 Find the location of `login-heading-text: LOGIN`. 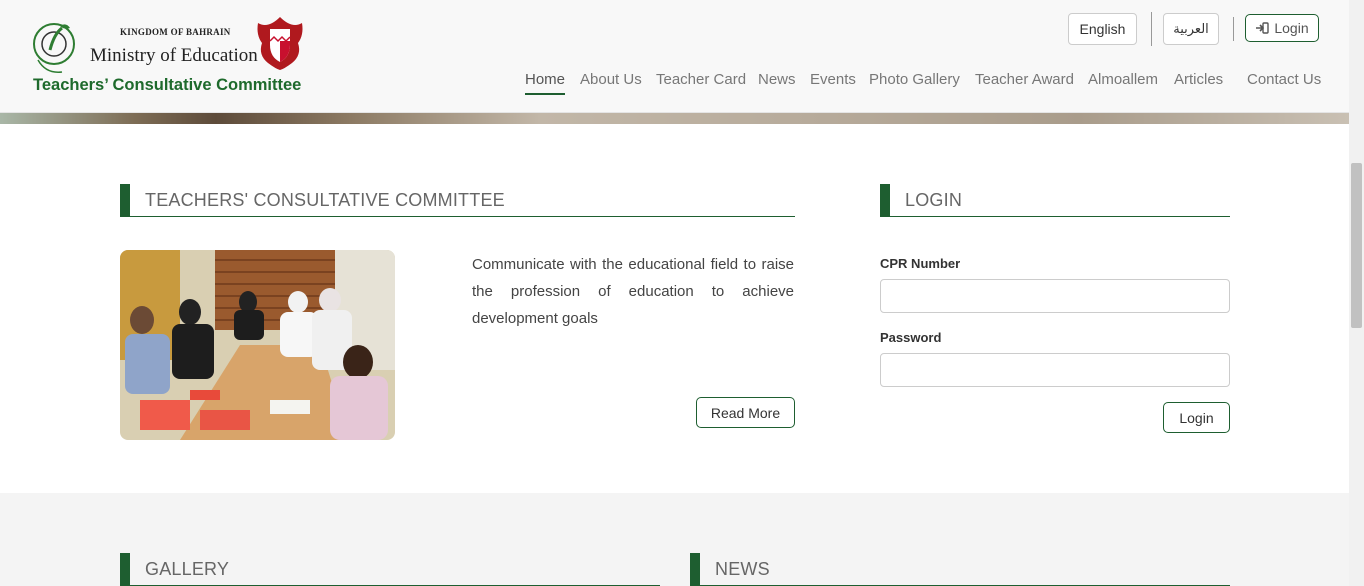

login-heading-text: LOGIN is located at coordinates (934, 200).